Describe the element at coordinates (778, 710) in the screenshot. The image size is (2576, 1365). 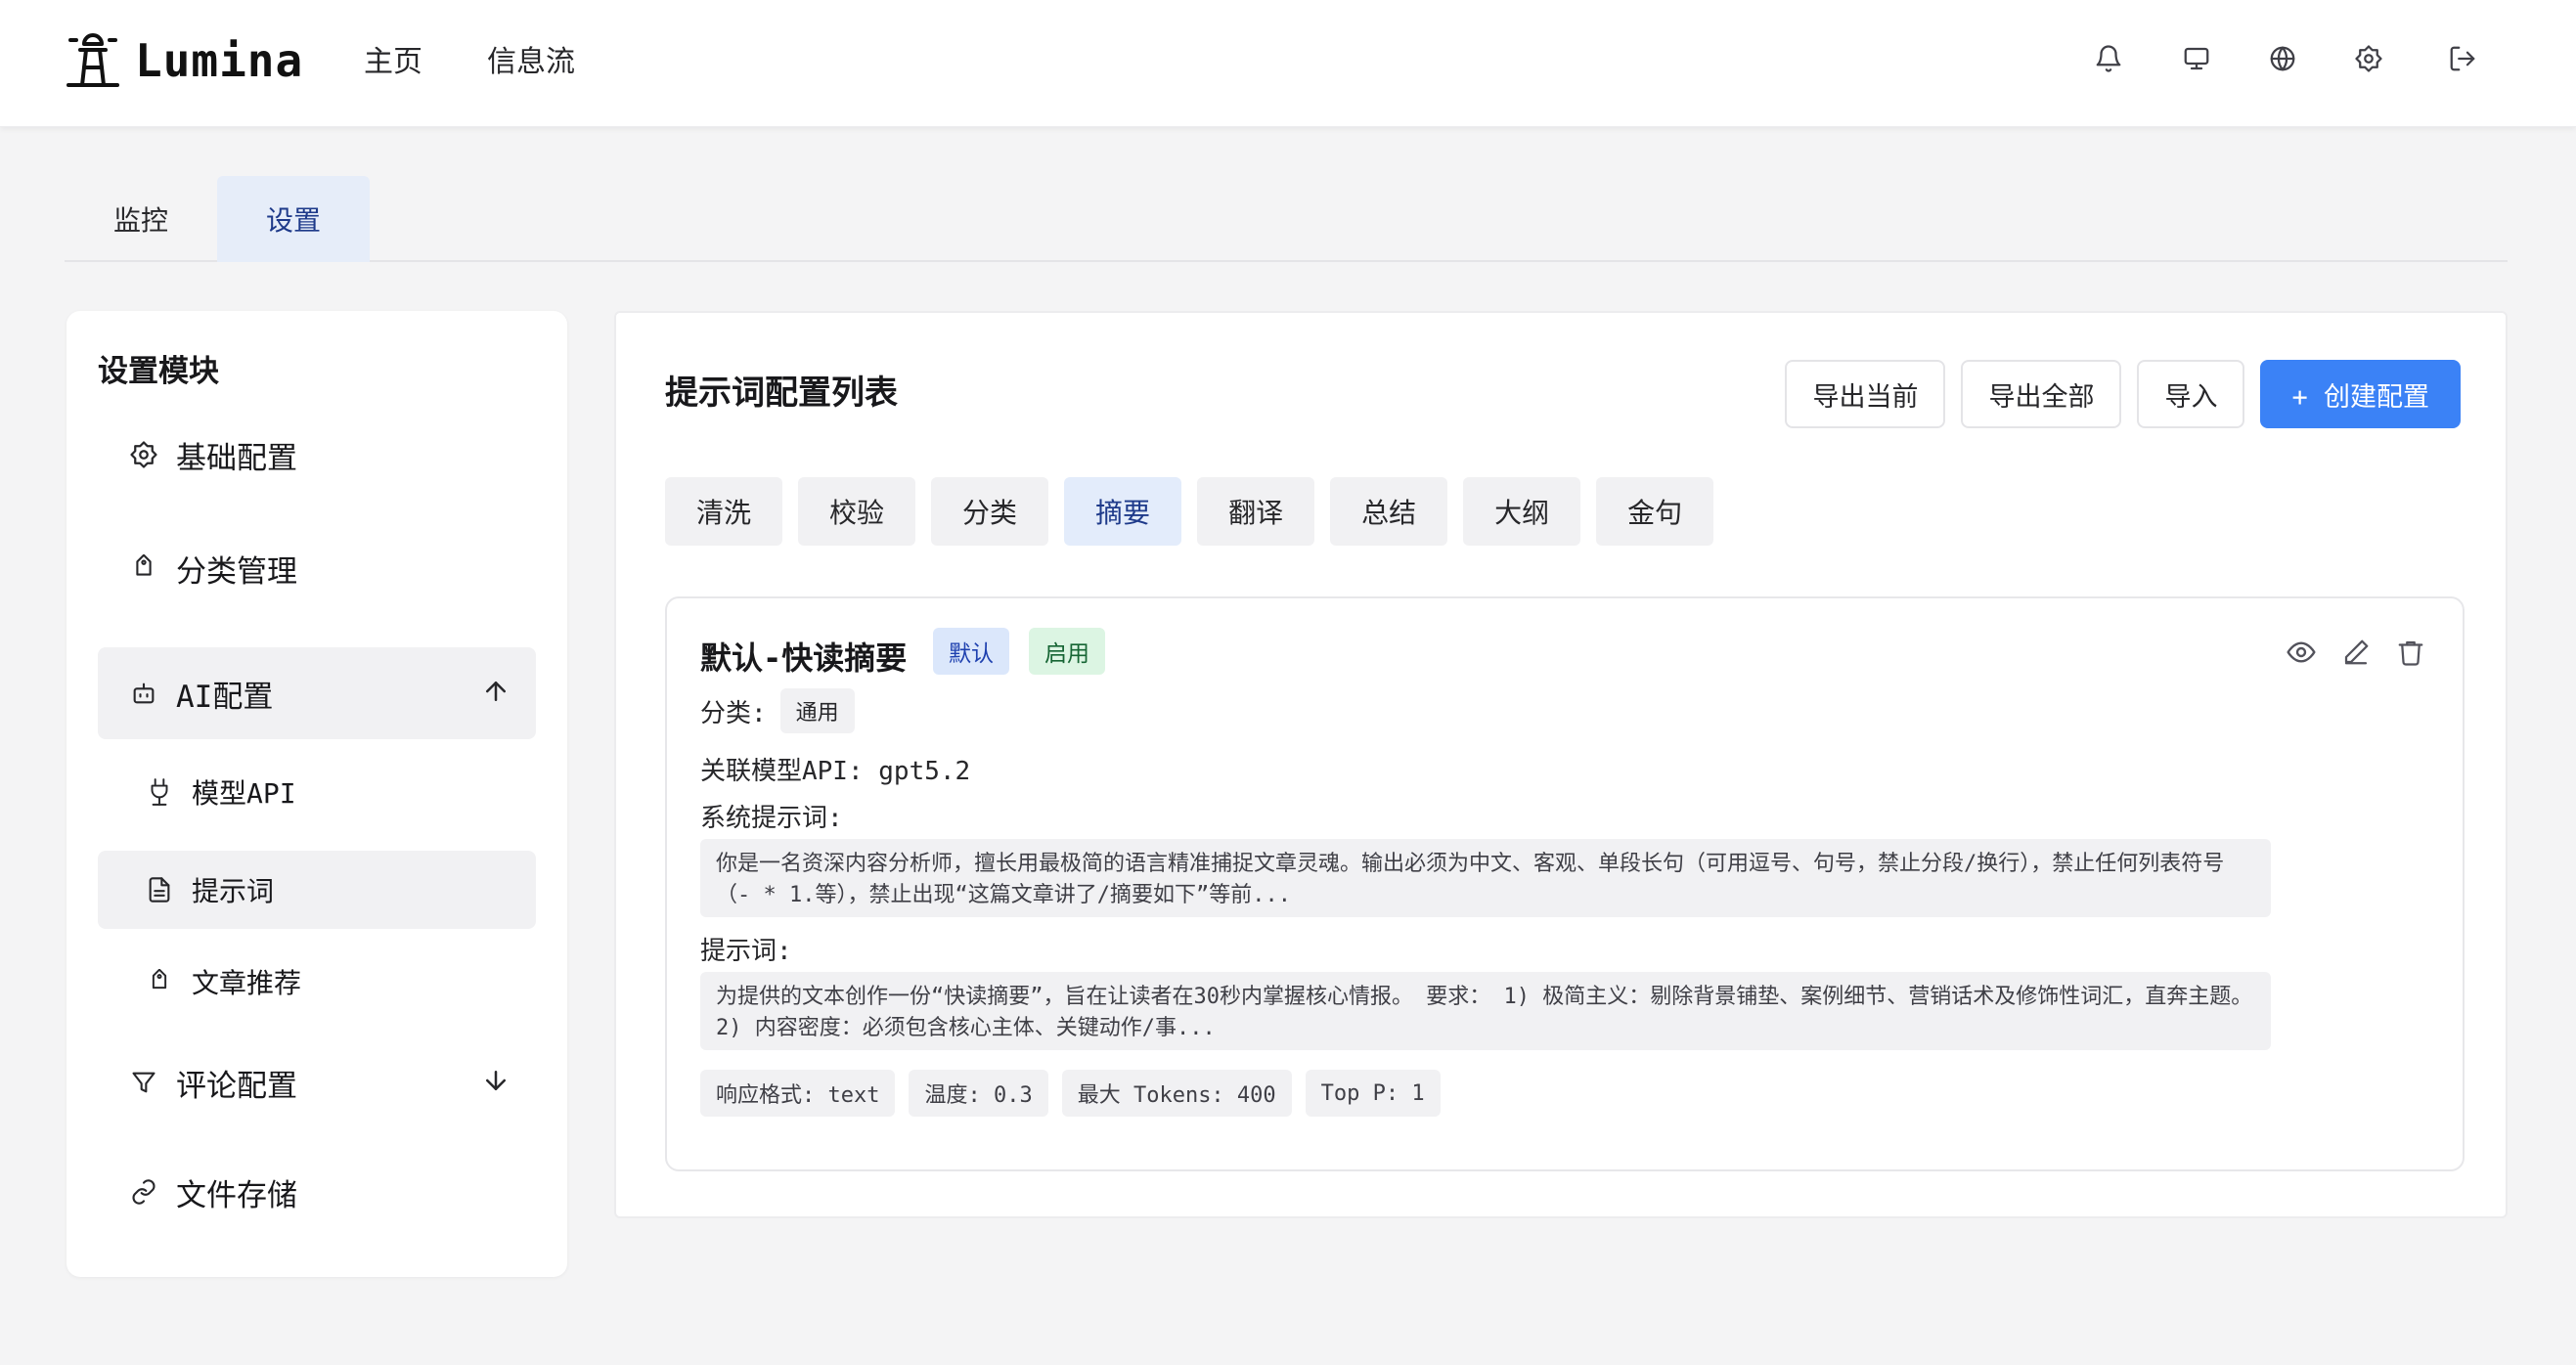
I see `category-row: 分类: 通用` at that location.